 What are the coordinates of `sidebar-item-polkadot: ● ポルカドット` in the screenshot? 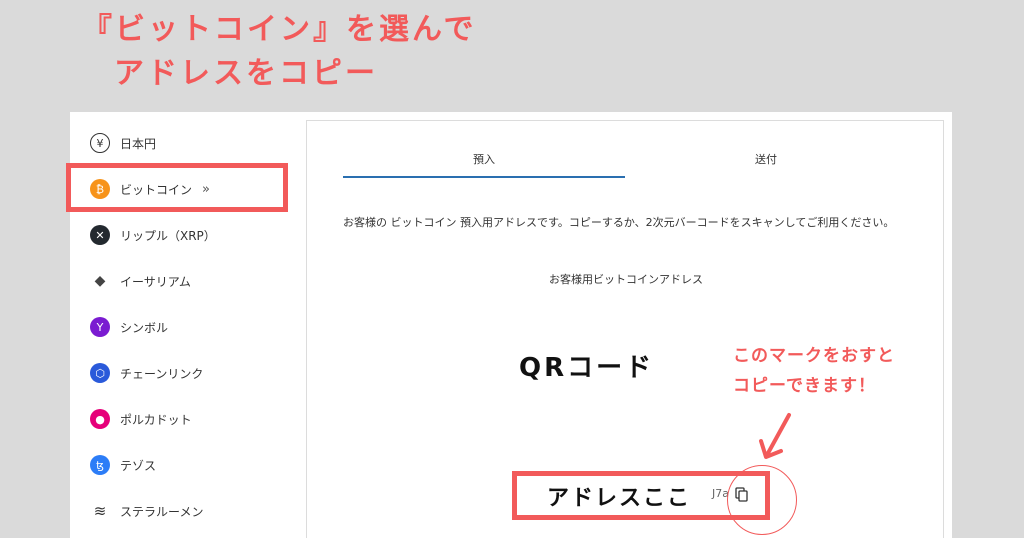 It's located at (188, 419).